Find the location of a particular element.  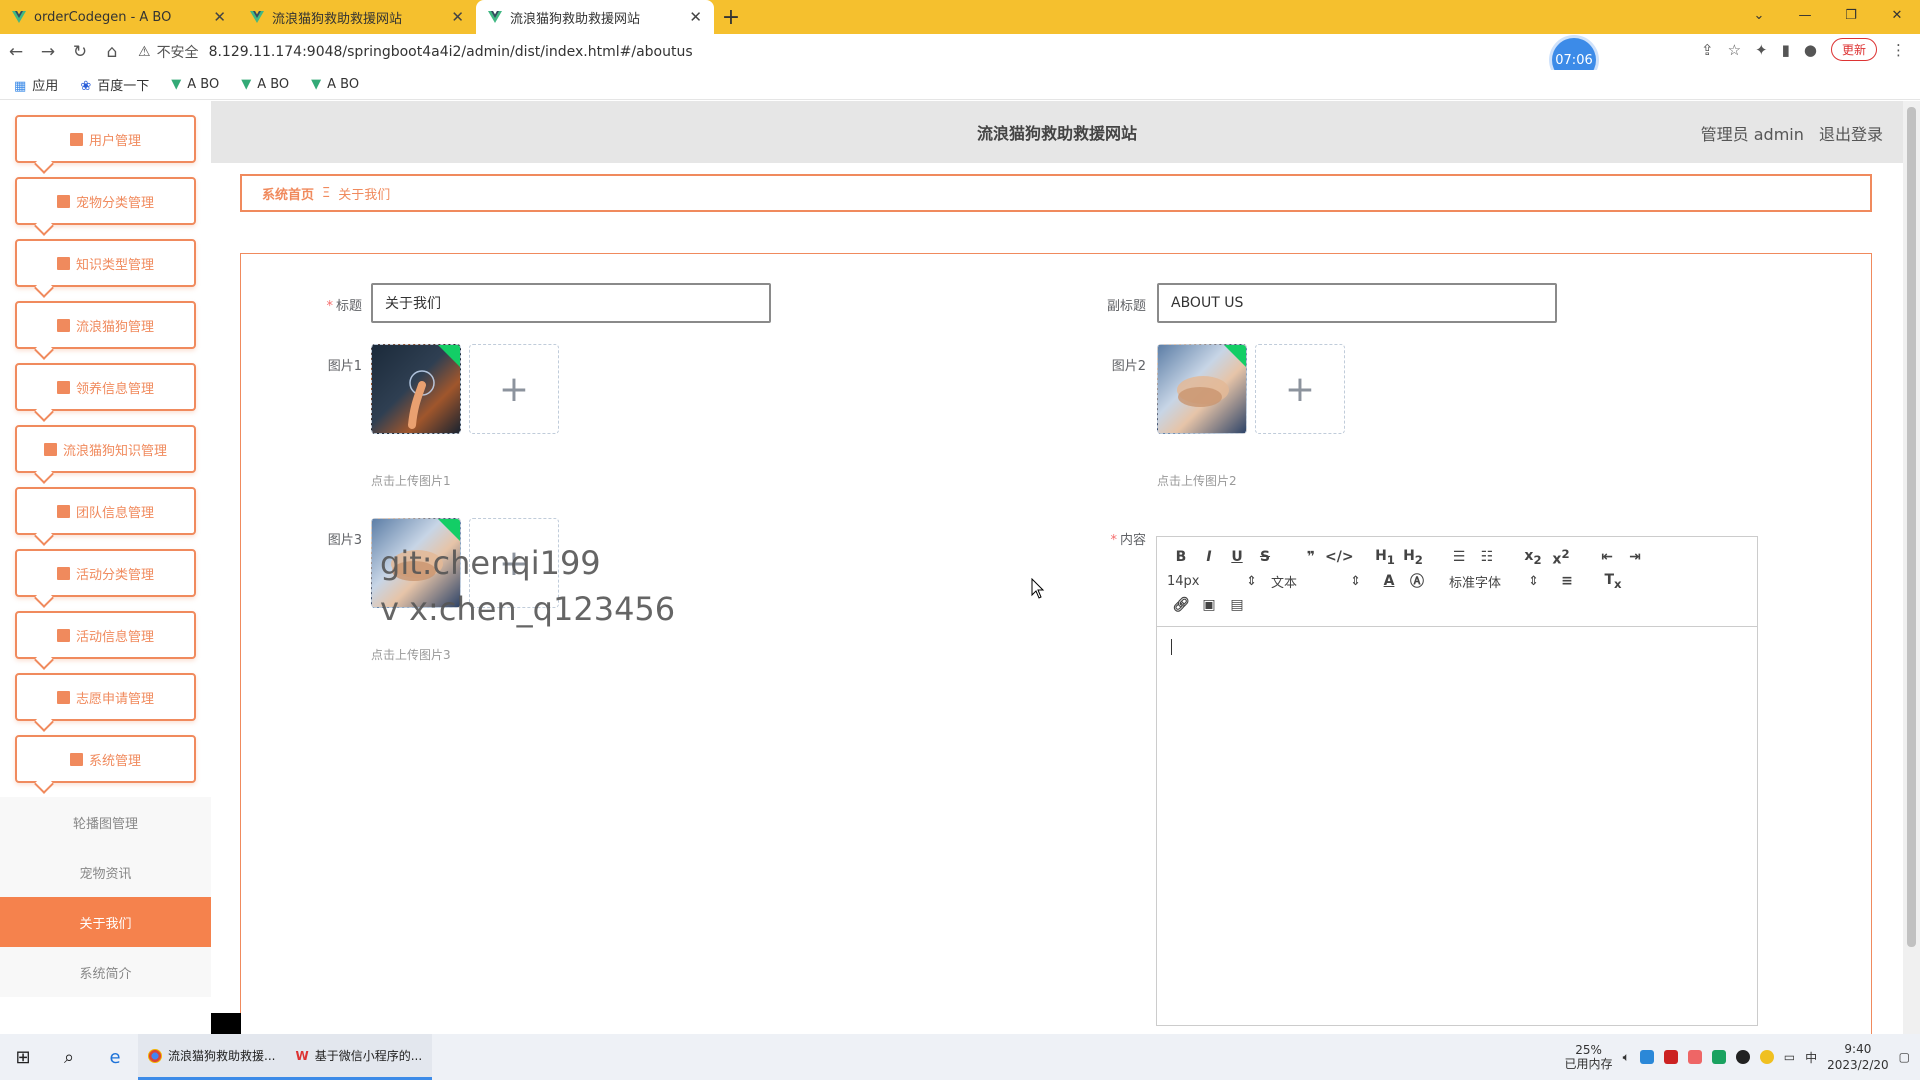

bold-icon: B is located at coordinates (1181, 557).